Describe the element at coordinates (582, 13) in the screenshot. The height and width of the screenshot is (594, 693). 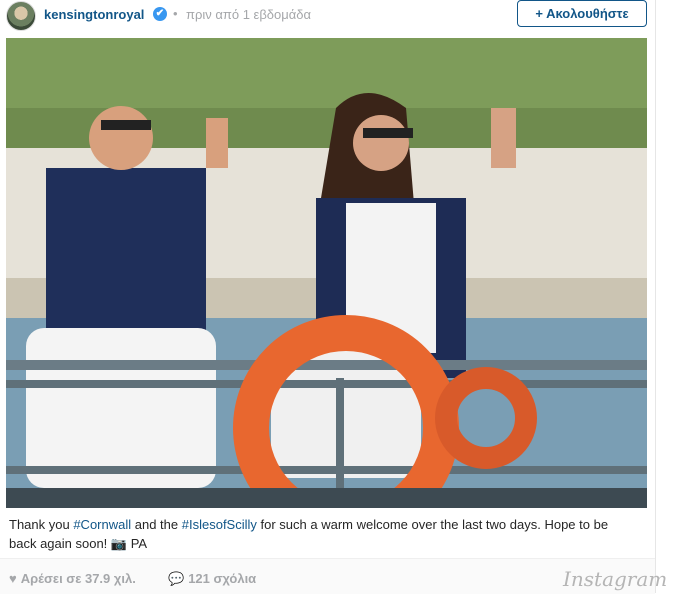
I see `follow-button: + Ακολουθήστε` at that location.